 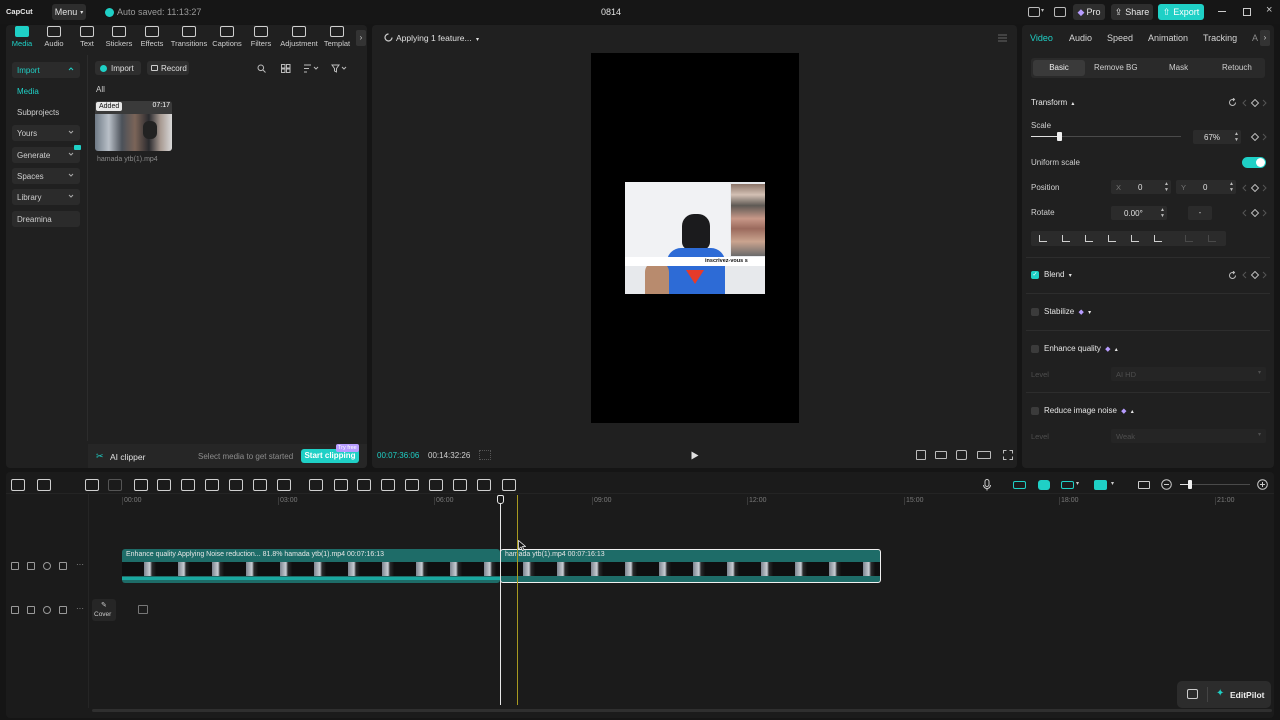 What do you see at coordinates (212, 485) in the screenshot?
I see `delete-icon` at bounding box center [212, 485].